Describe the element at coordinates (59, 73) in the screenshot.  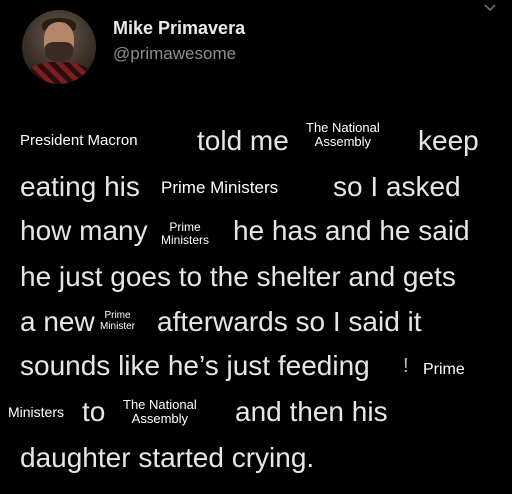
I see `avatar-shirt` at that location.